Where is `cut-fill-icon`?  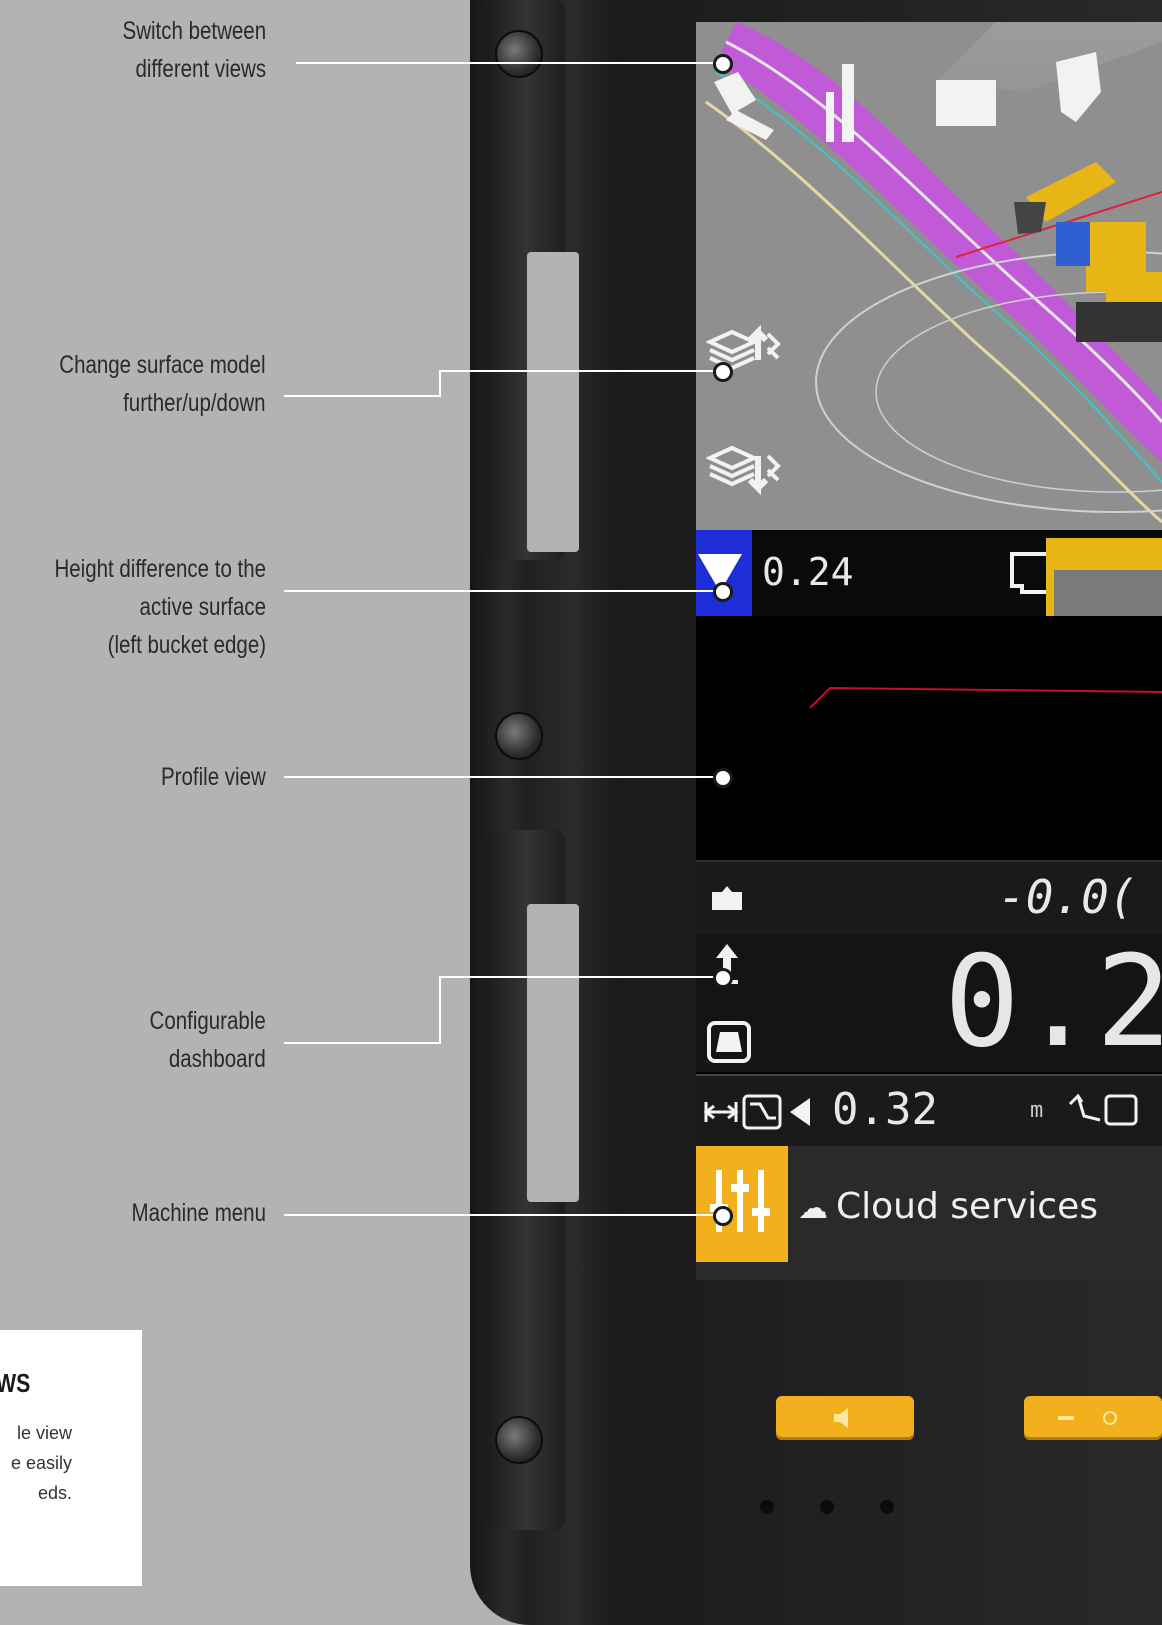
cut-fill-icon is located at coordinates (727, 898).